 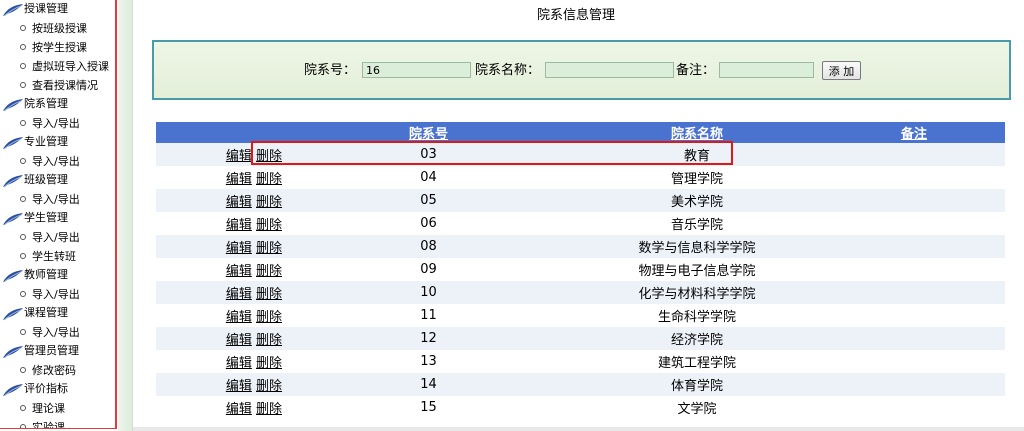 What do you see at coordinates (46, 312) in the screenshot?
I see `sidebar-group-label: 课程管理` at bounding box center [46, 312].